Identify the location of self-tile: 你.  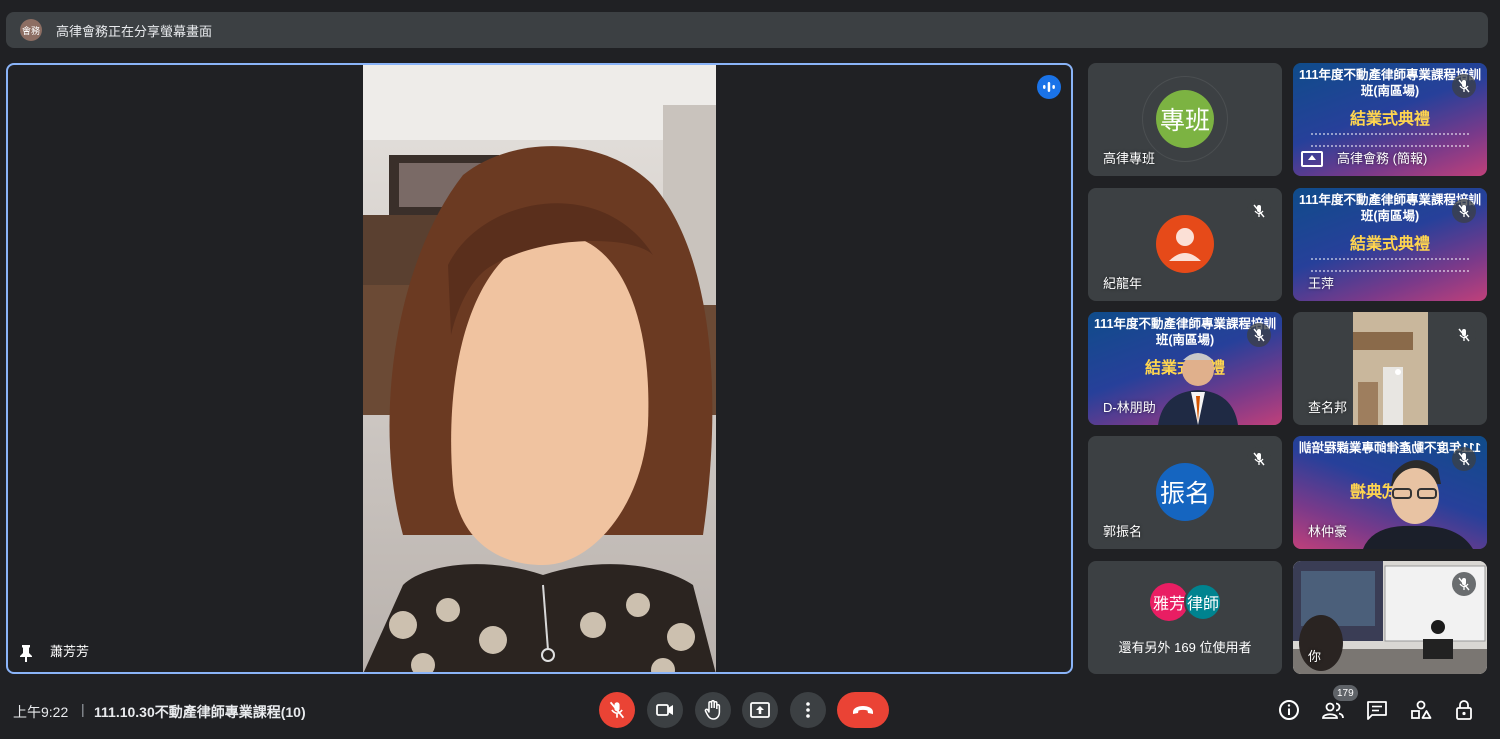
(1390, 617).